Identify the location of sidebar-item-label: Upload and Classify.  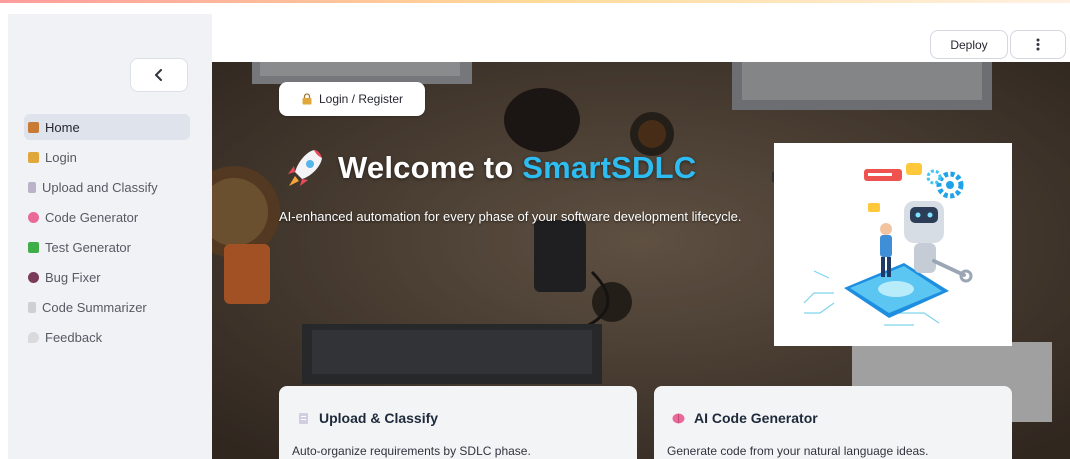
(100, 187).